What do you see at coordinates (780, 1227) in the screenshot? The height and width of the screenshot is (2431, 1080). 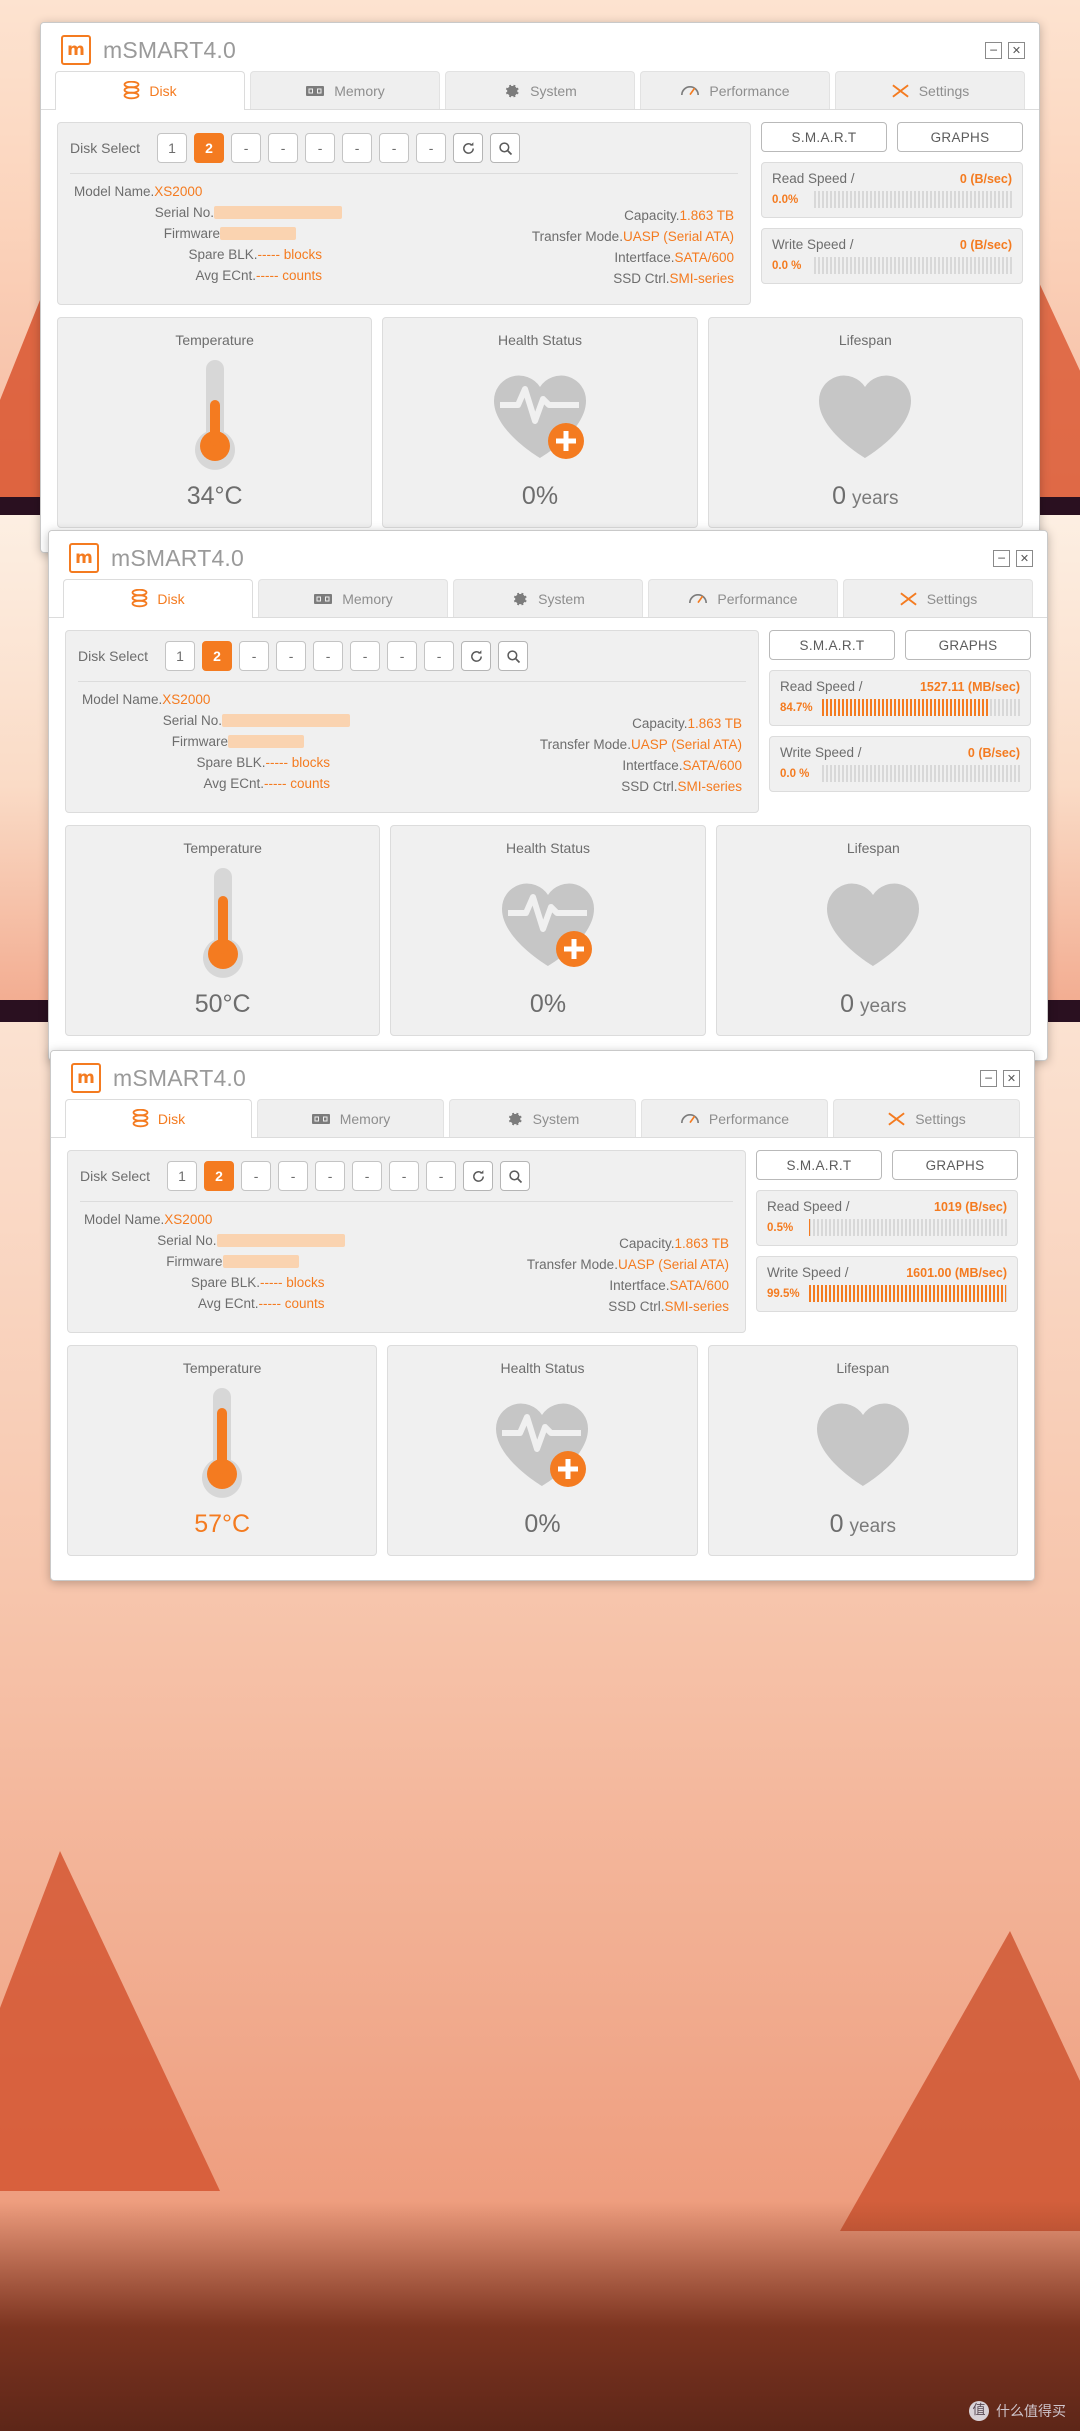 I see `read-speed-percent: 0.5%` at bounding box center [780, 1227].